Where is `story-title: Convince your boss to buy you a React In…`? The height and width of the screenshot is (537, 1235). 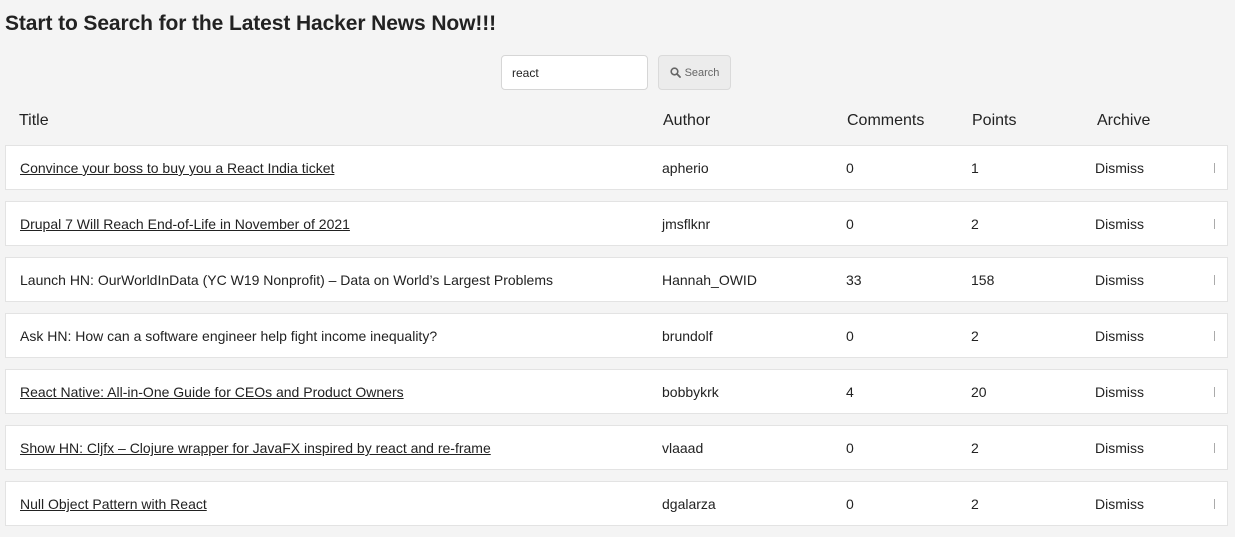
story-title: Convince your boss to buy you a React In… is located at coordinates (177, 168).